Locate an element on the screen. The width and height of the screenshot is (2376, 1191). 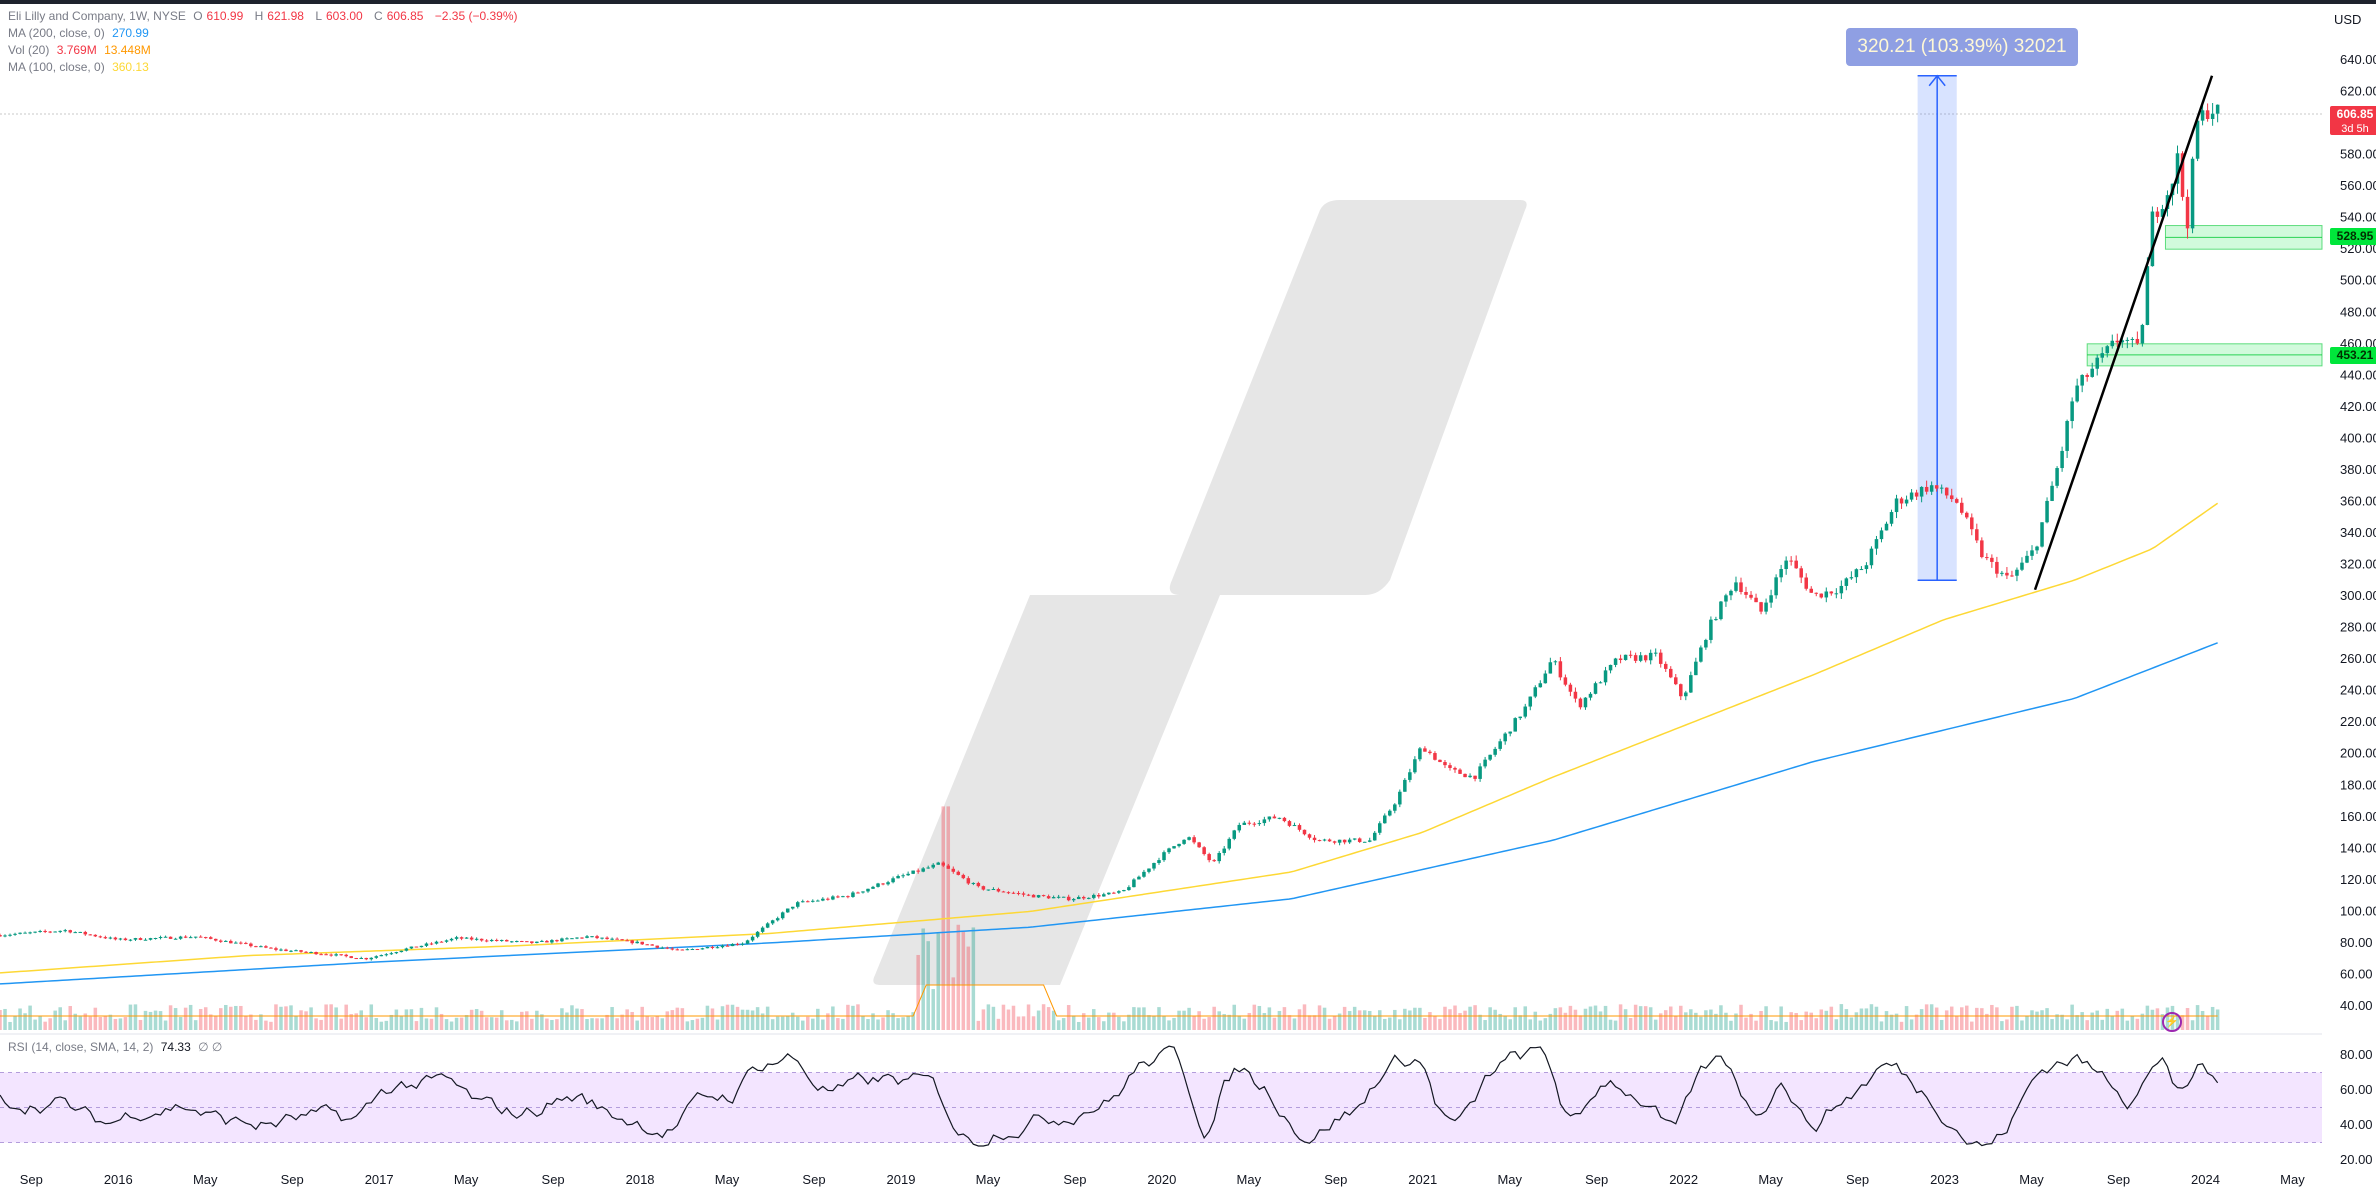
volume-legend: Vol (20) 3.769M 13.448M is located at coordinates (81, 50).